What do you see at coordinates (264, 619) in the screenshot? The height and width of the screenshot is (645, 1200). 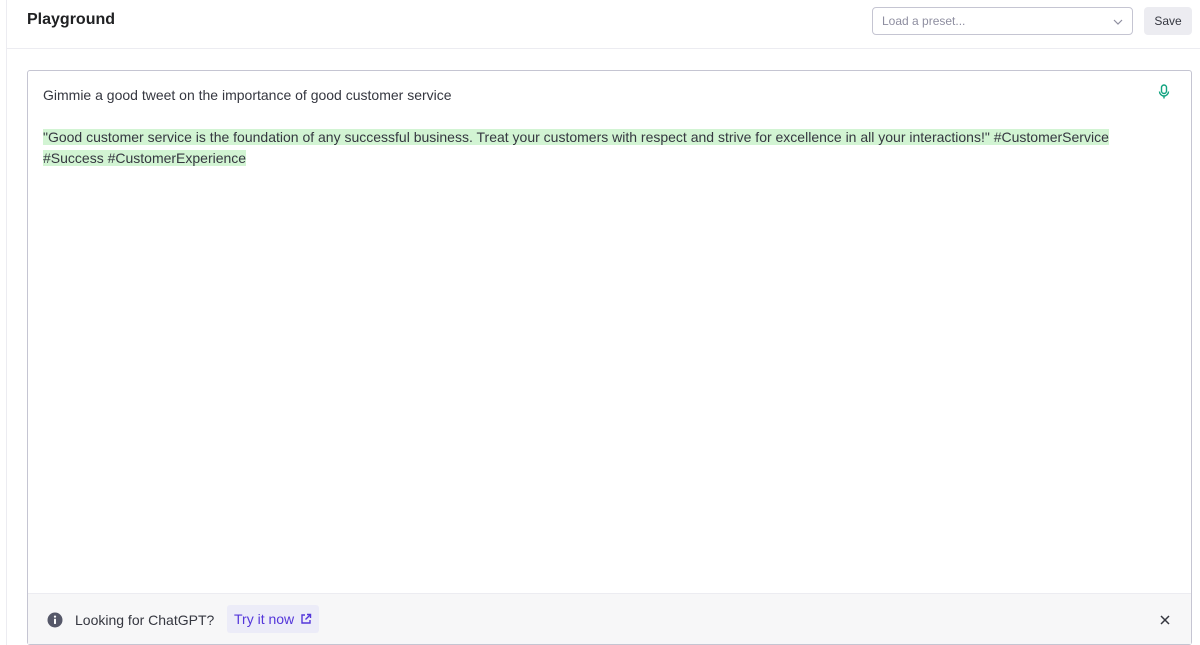 I see `try-it-now-label: Try it now` at bounding box center [264, 619].